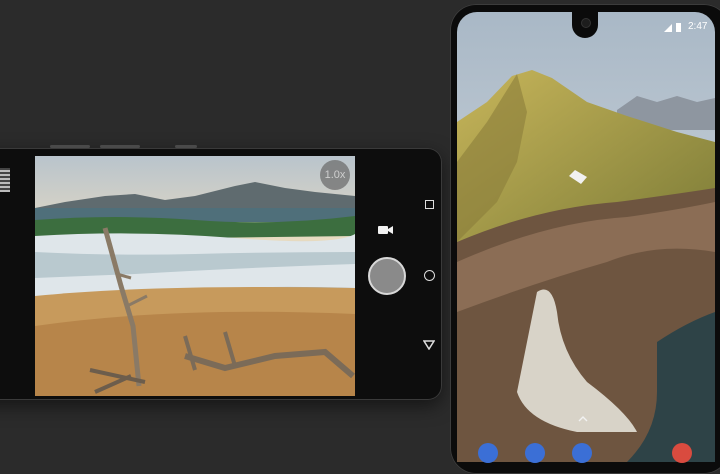 This screenshot has height=474, width=720. Describe the element at coordinates (583, 419) in the screenshot. I see `chevron-up-icon` at that location.